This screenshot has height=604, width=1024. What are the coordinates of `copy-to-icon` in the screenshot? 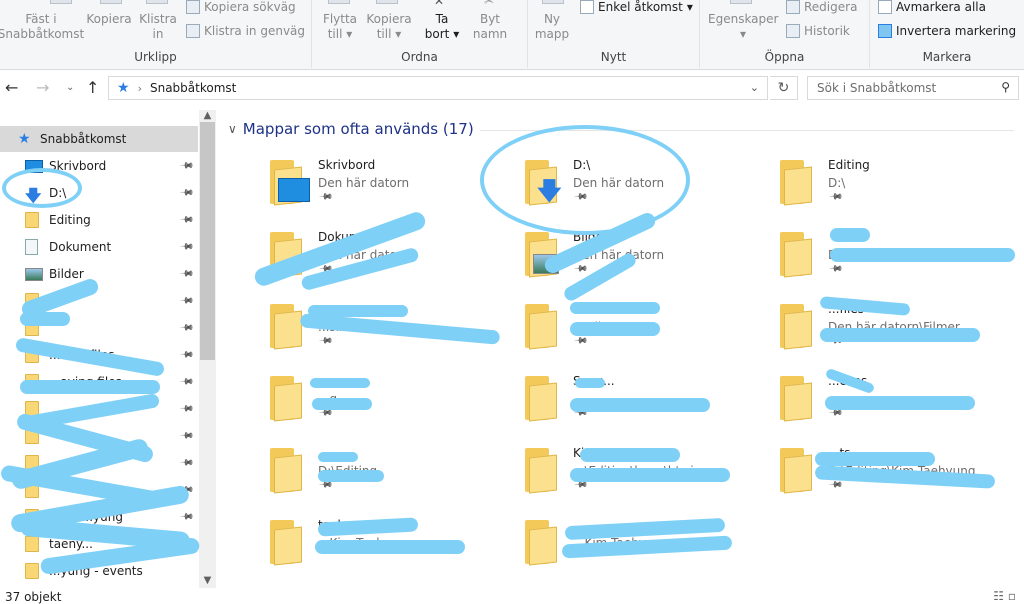 It's located at (387, 2).